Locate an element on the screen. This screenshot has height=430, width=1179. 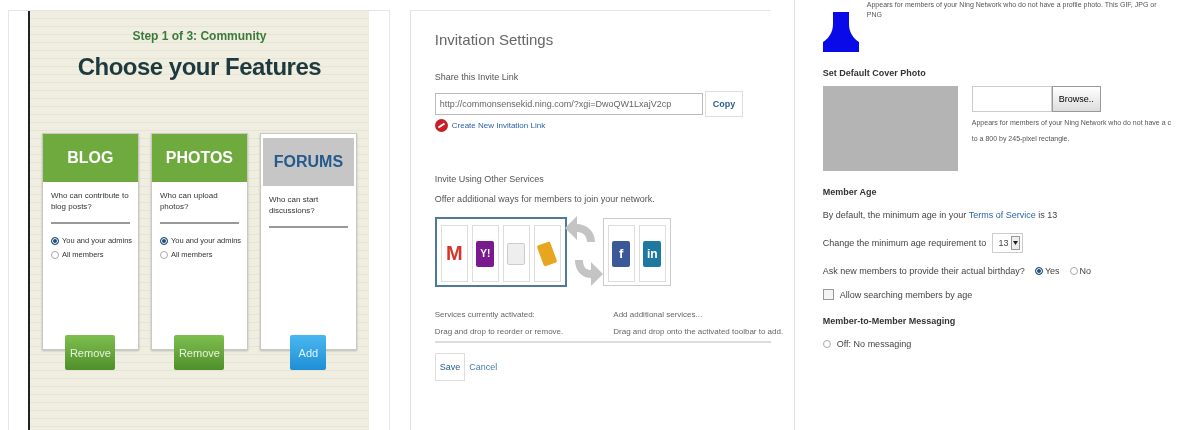
terms-link: Terms of Service is located at coordinates (1002, 215).